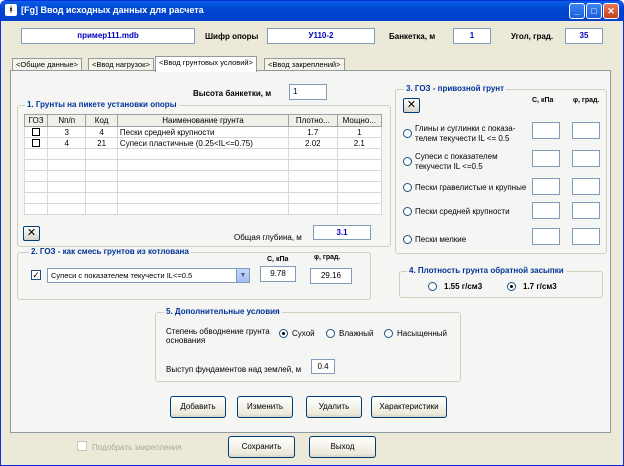 This screenshot has height=466, width=624. Describe the element at coordinates (455, 88) in the screenshot. I see `imported-soil-group-title: 3. ГОЗ - привозной грунт` at that location.